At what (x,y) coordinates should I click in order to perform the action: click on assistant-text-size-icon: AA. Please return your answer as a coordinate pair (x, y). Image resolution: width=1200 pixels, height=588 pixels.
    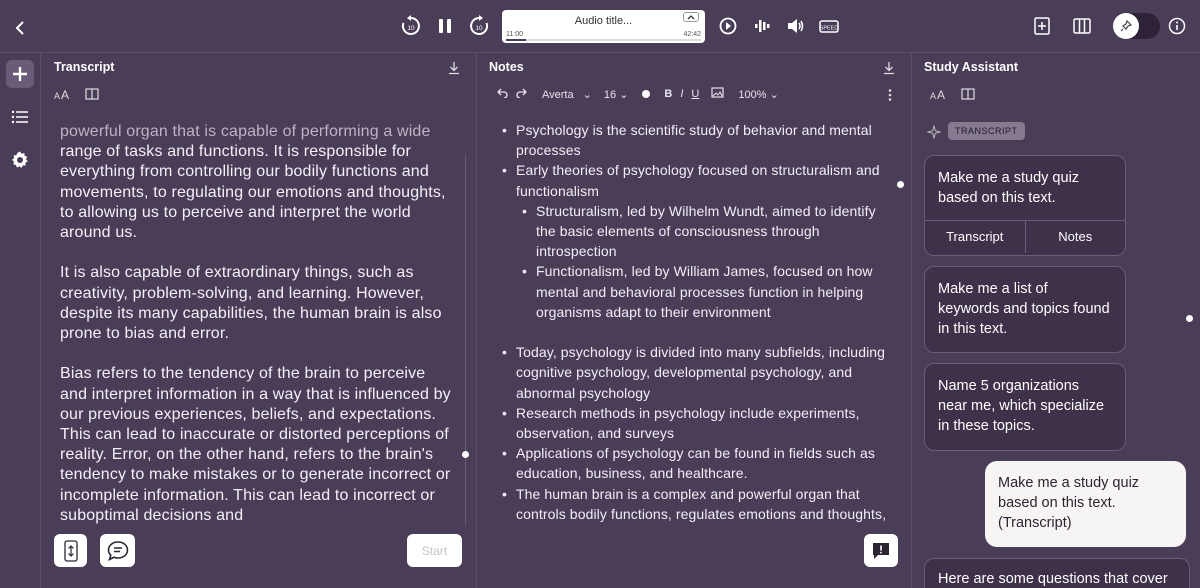
    Looking at the image, I should click on (938, 94).